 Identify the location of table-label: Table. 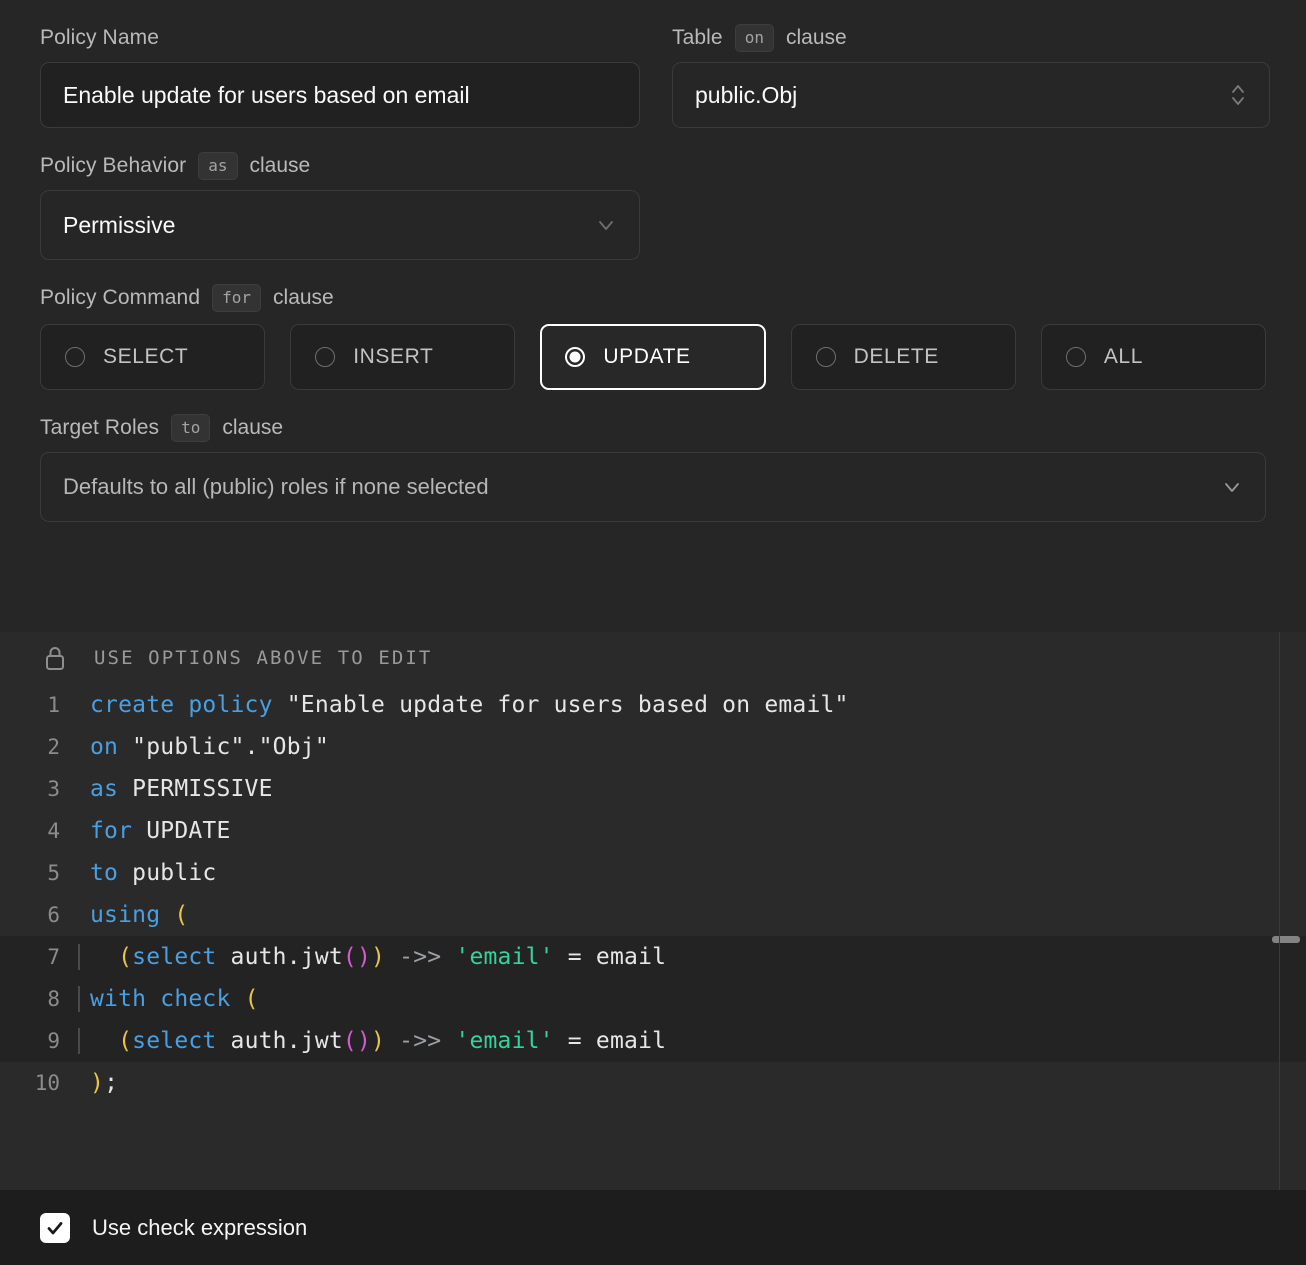
(697, 37).